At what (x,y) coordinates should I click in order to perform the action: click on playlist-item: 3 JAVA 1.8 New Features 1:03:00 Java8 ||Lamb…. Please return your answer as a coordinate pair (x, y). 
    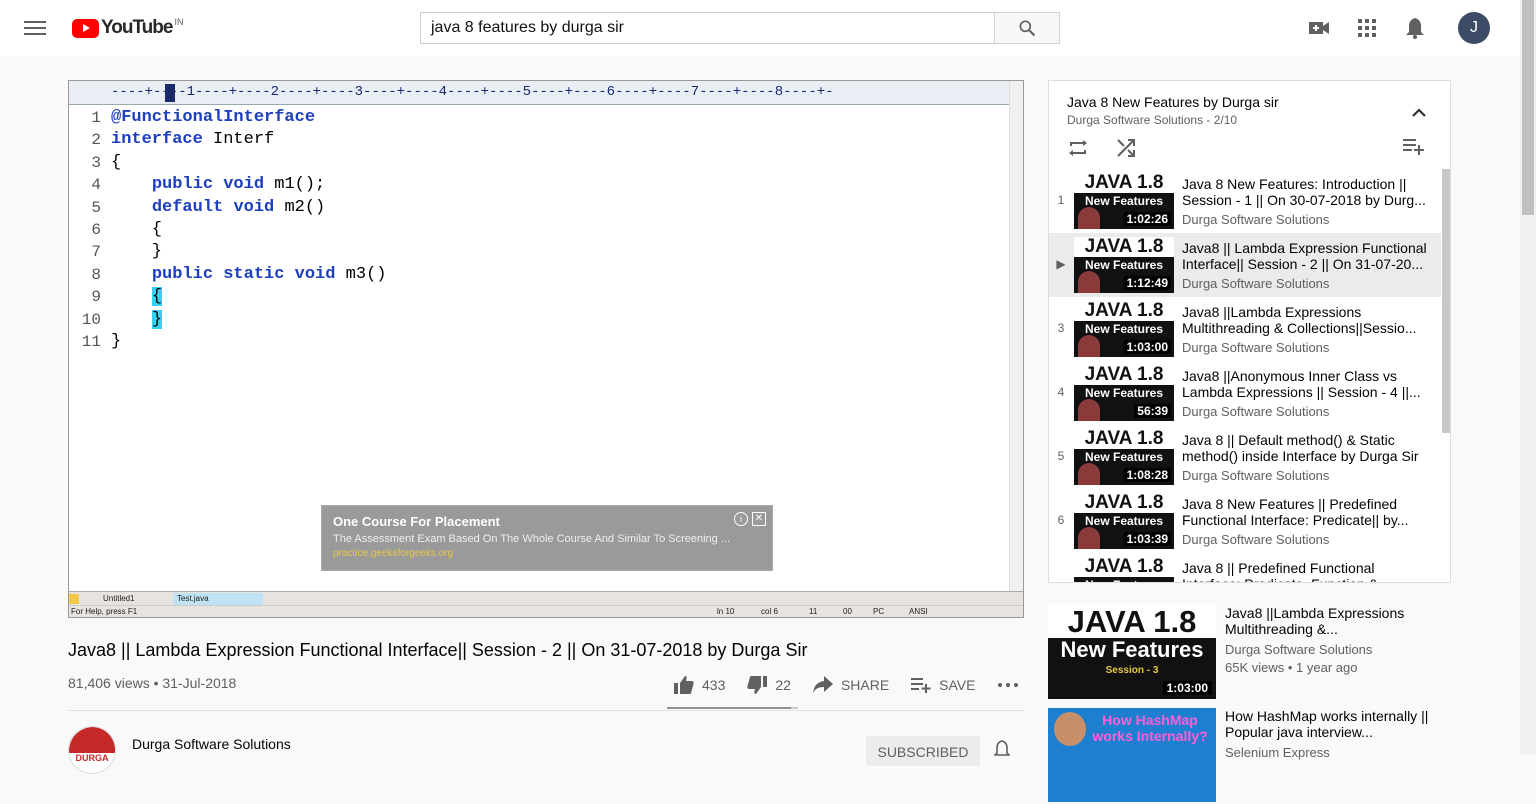
    Looking at the image, I should click on (1245, 329).